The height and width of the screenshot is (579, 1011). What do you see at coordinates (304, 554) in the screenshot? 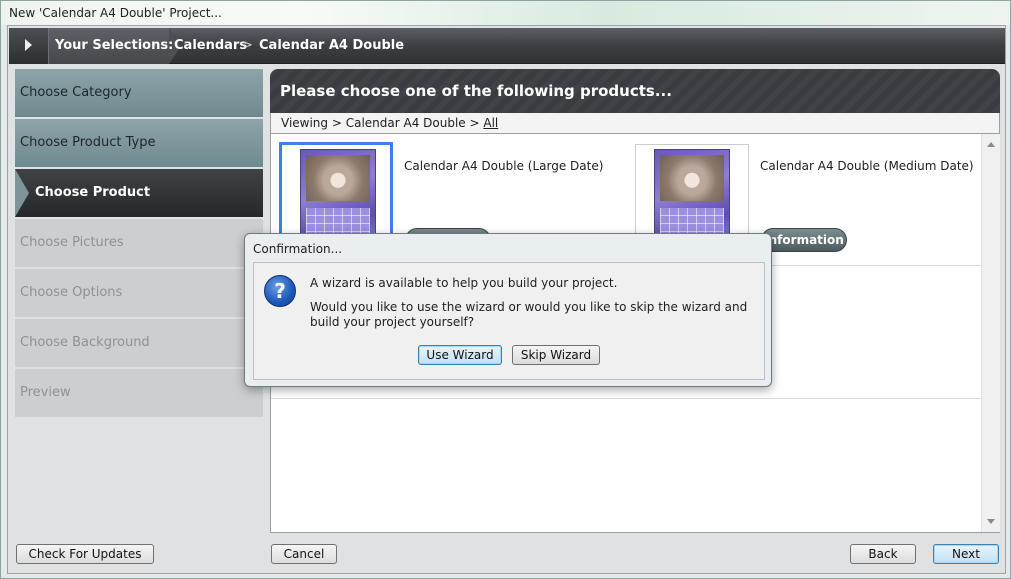
I see `cancel-button: Cancel` at bounding box center [304, 554].